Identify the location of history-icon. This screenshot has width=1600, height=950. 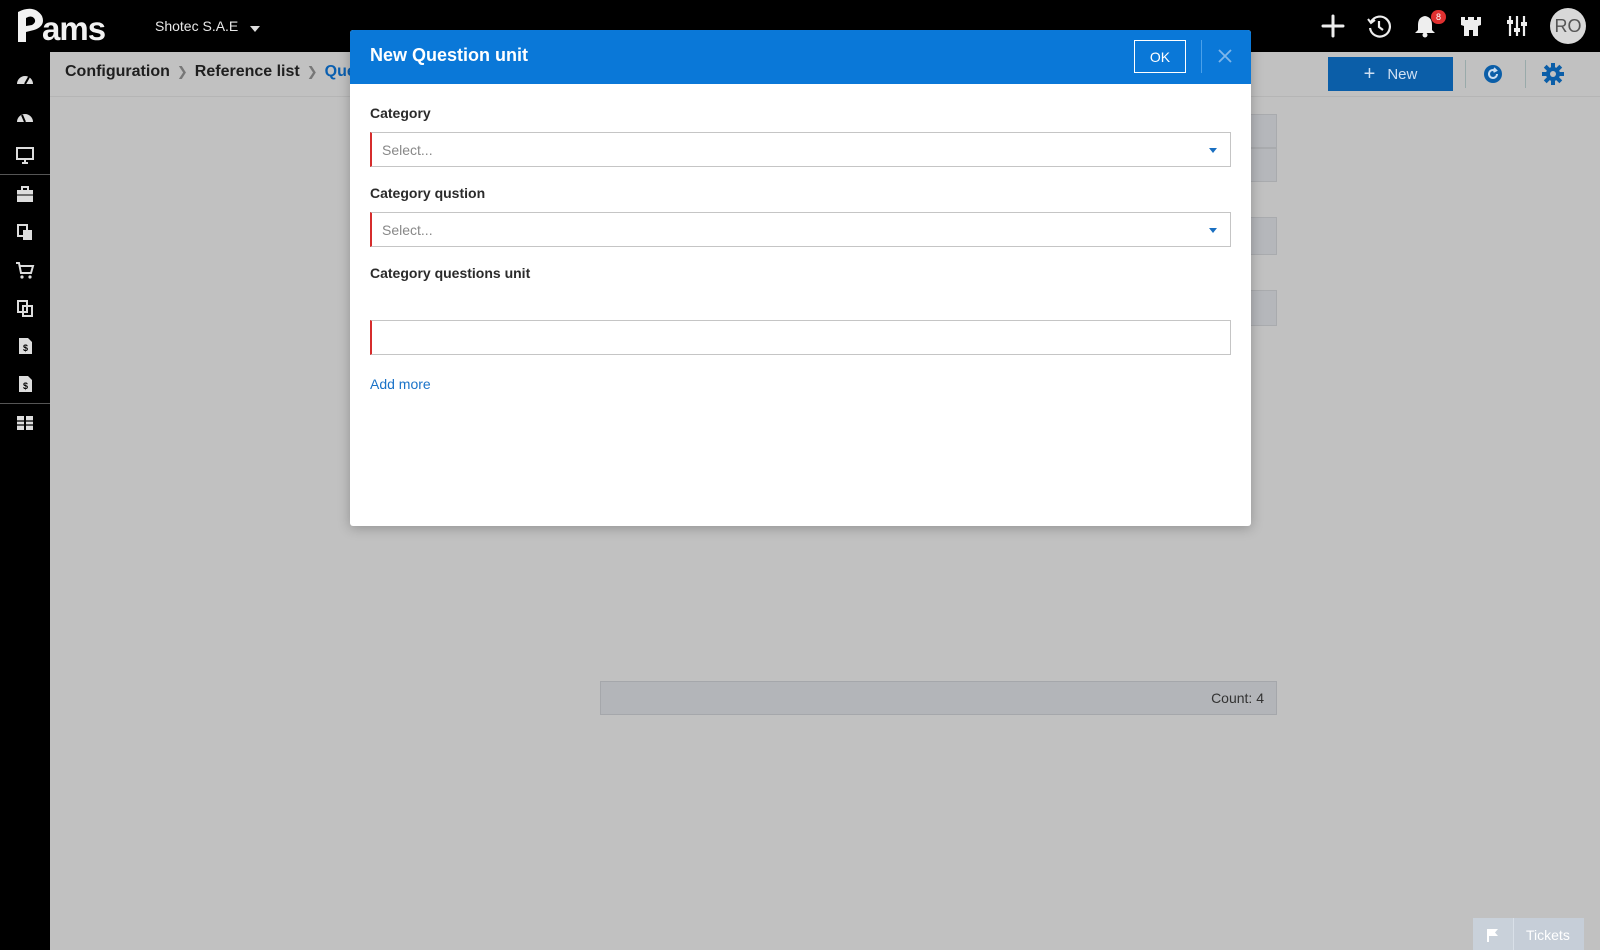
(1379, 26).